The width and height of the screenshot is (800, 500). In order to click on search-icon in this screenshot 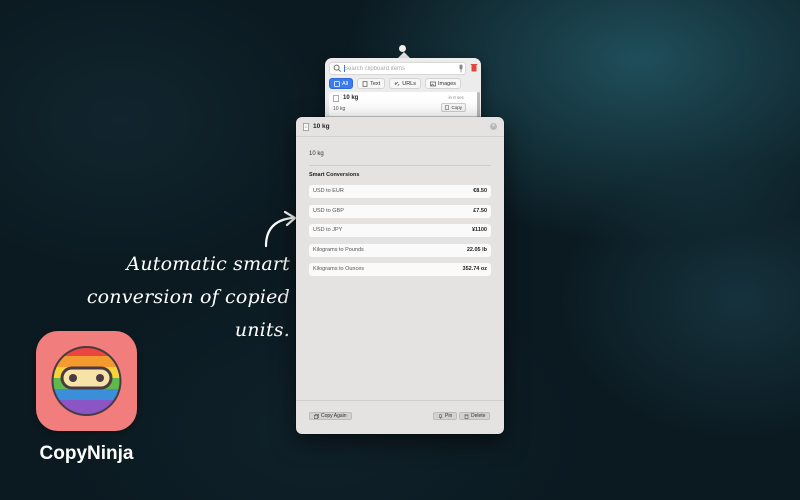, I will do `click(337, 68)`.